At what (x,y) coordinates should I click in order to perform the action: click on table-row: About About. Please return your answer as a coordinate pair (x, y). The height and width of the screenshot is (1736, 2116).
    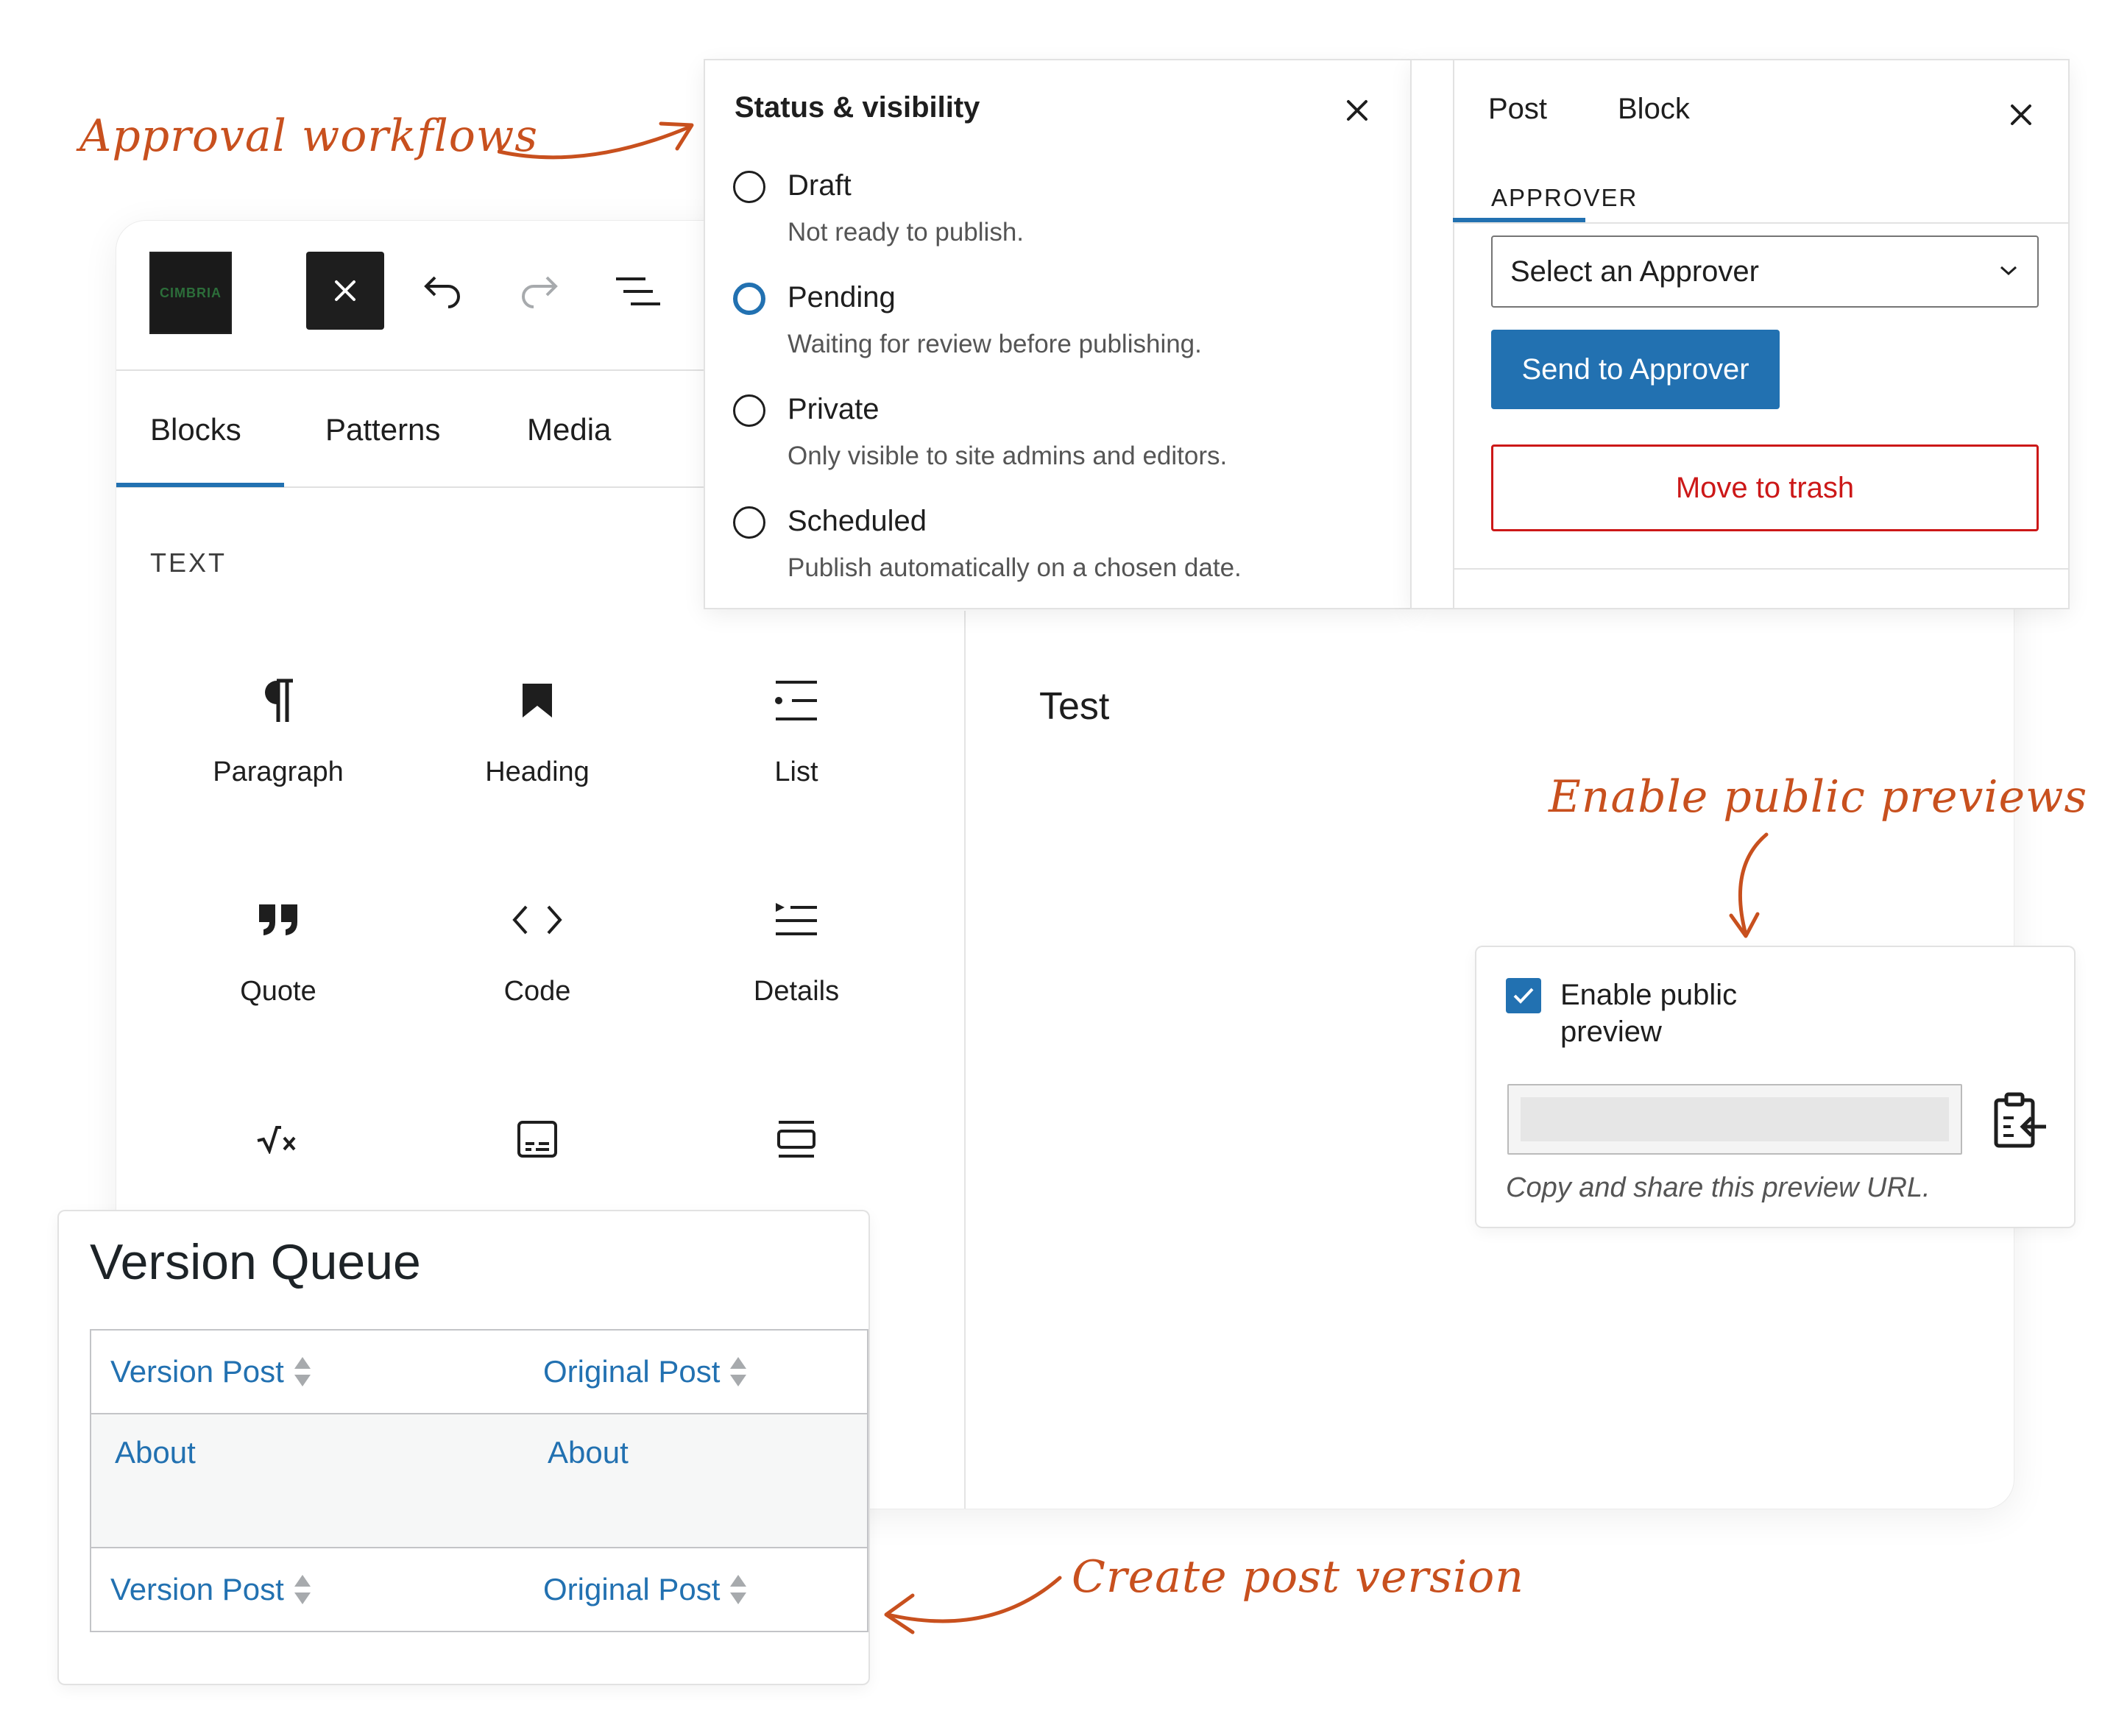
    Looking at the image, I should click on (479, 1480).